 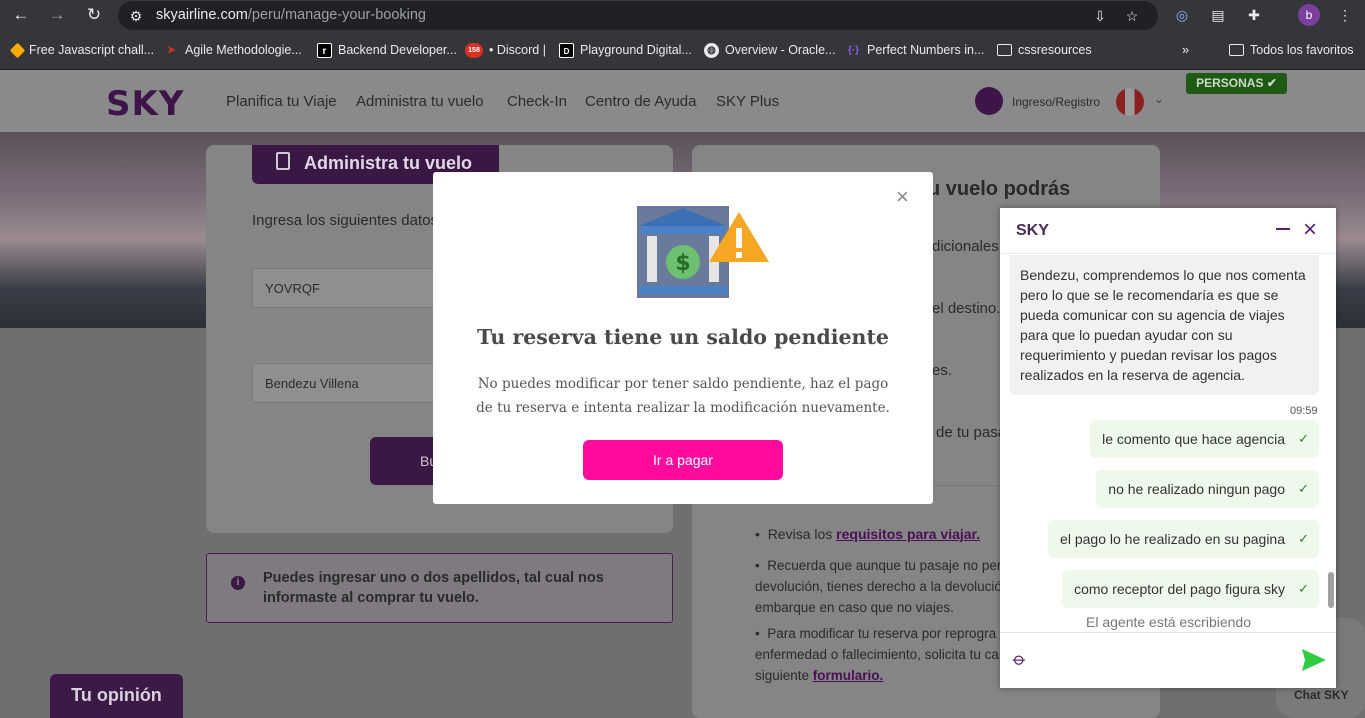 I want to click on card-intro: Ingresa los siguientes datos, so click(x=345, y=220).